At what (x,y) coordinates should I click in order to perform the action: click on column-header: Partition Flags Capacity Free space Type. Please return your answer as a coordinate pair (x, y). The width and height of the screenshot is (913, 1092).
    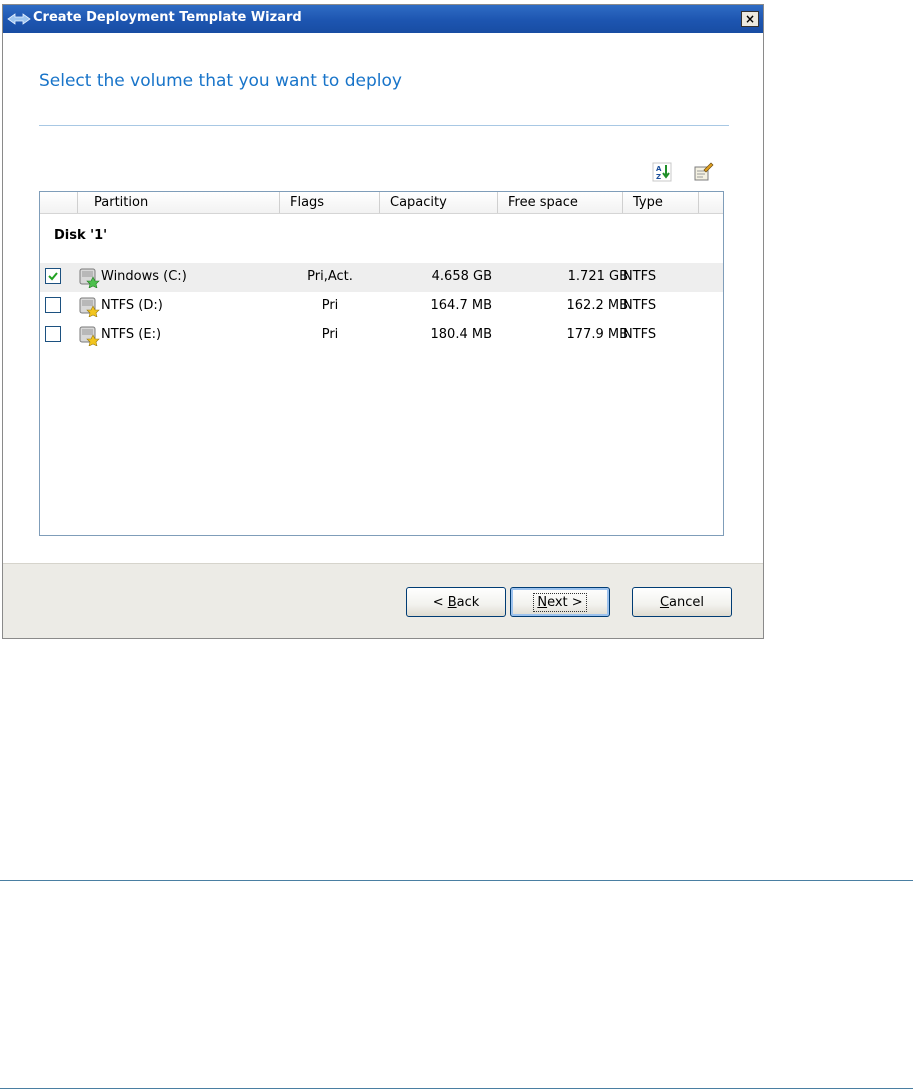
    Looking at the image, I should click on (381, 203).